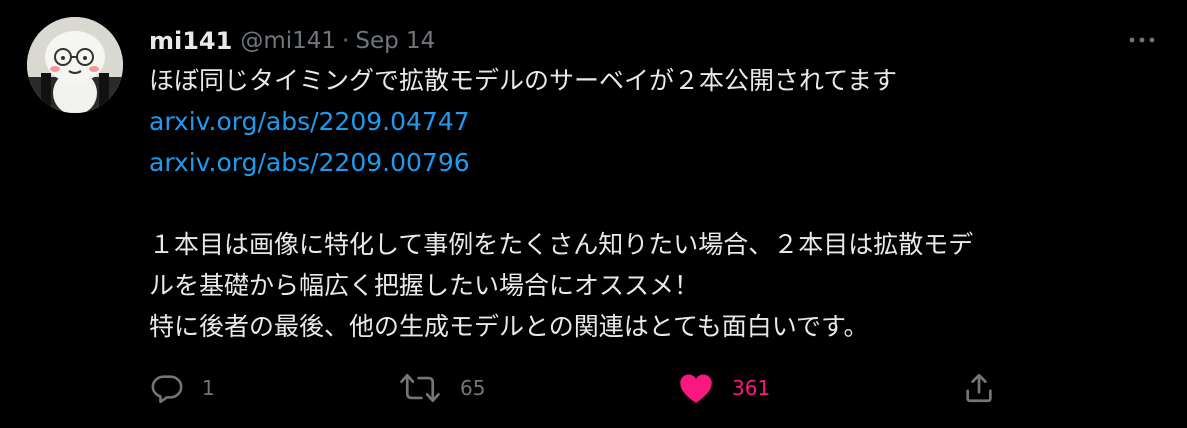 The width and height of the screenshot is (1187, 428). Describe the element at coordinates (441, 388) in the screenshot. I see `retweet-button: 65` at that location.